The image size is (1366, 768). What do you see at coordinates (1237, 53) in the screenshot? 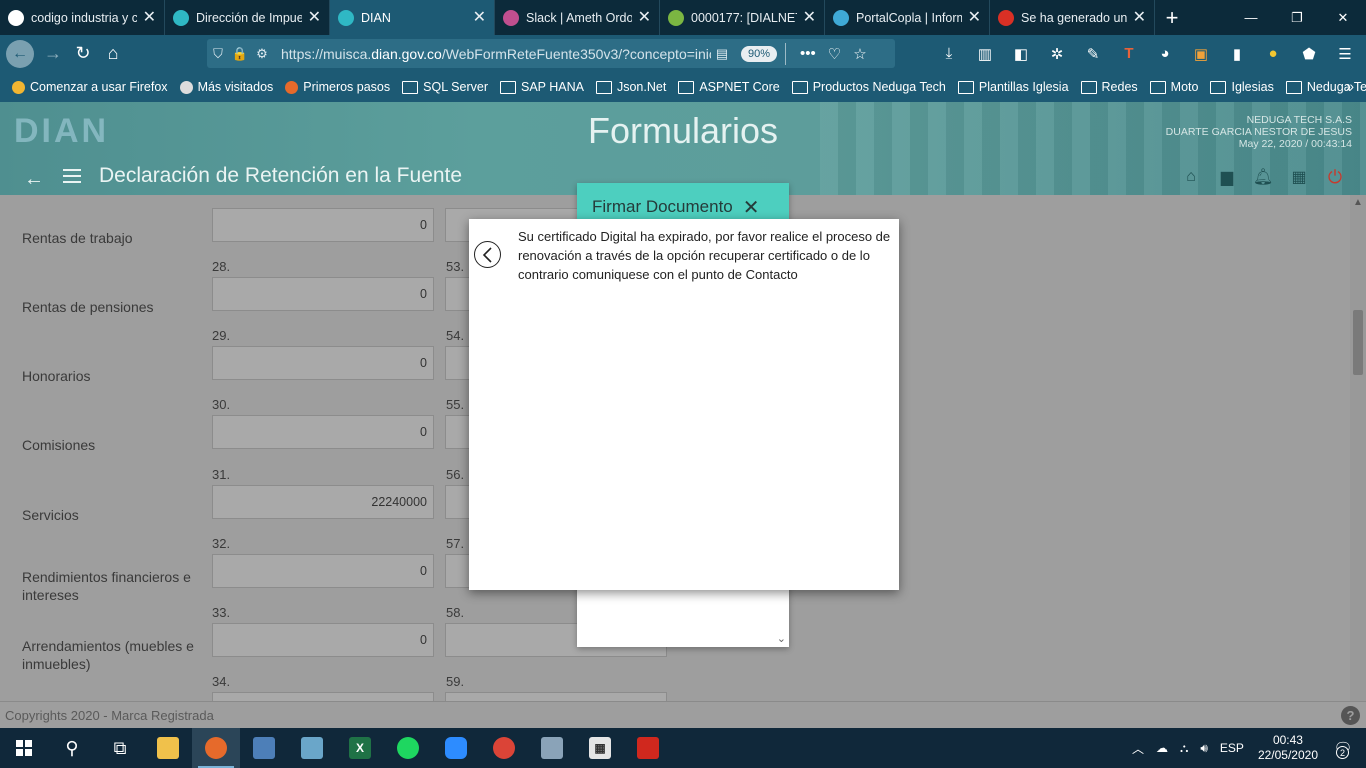
I see `extension-book-icon: ▮` at bounding box center [1237, 53].